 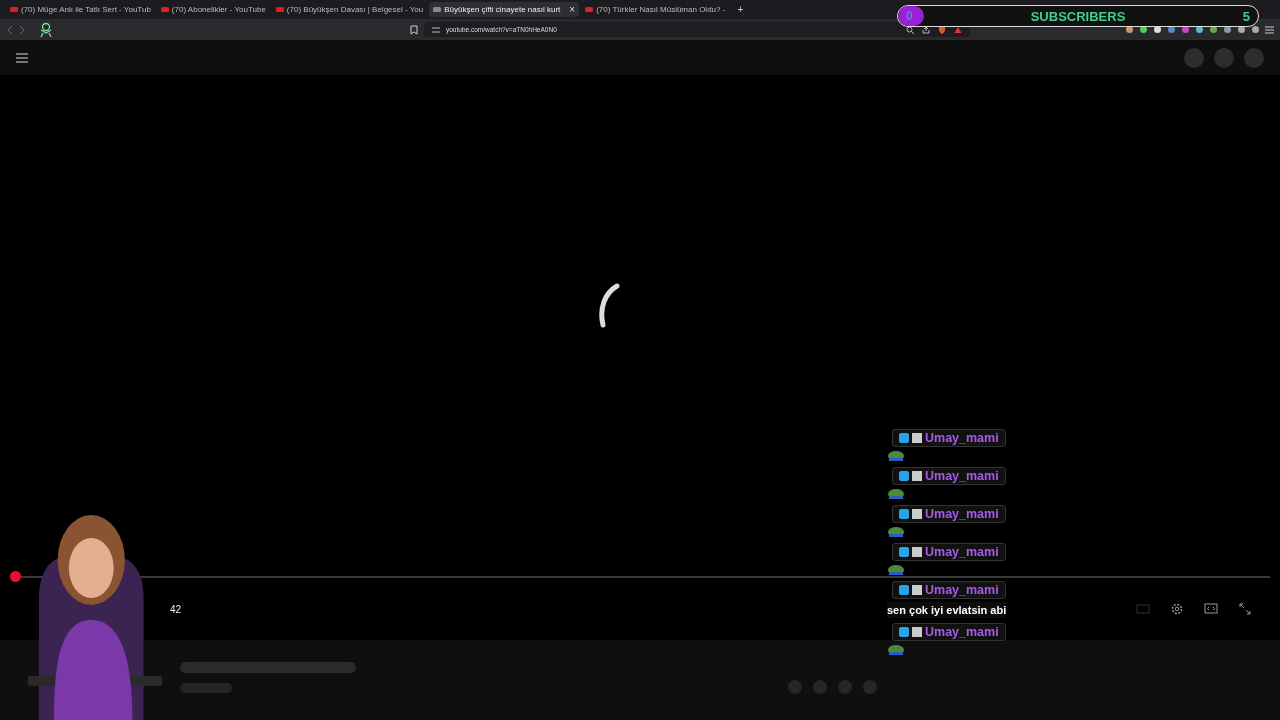 I want to click on browser-tab: (70) Türkler Nasıl Müslüman Oldu? -, so click(x=655, y=9).